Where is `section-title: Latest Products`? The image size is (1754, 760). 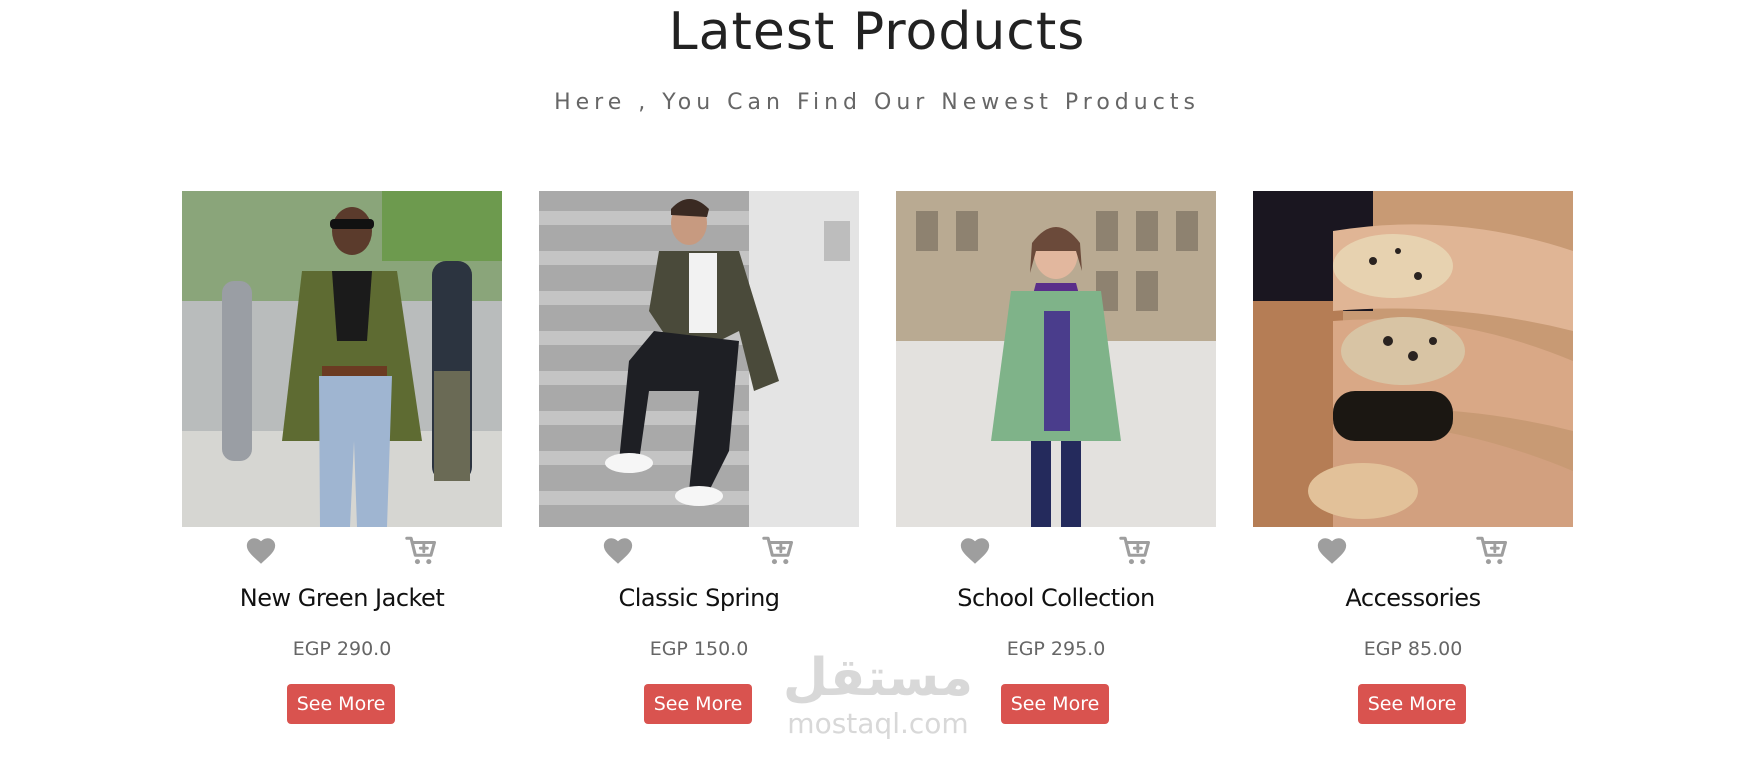
section-title: Latest Products is located at coordinates (877, 32).